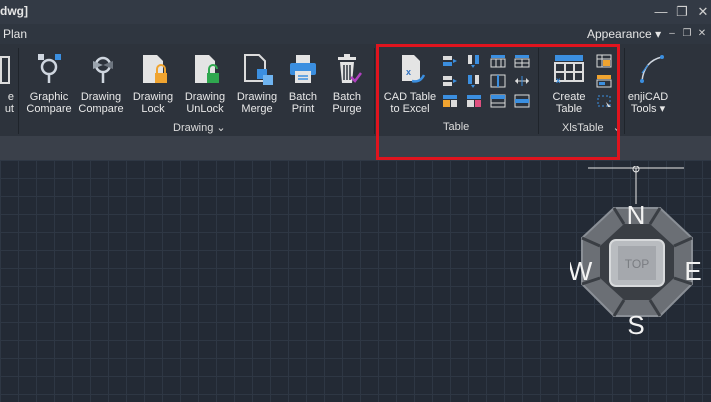  Describe the element at coordinates (498, 102) in the screenshot. I see `highlight-box` at that location.